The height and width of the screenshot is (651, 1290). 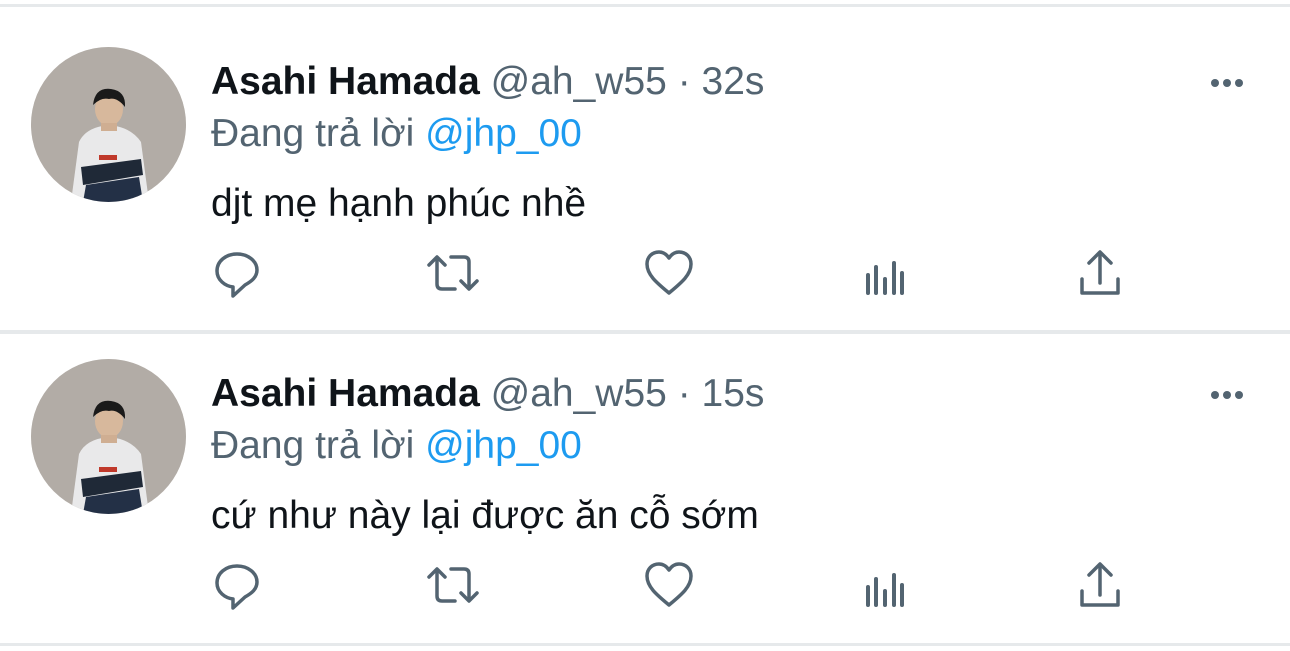 What do you see at coordinates (733, 393) in the screenshot?
I see `timestamp: 15s` at bounding box center [733, 393].